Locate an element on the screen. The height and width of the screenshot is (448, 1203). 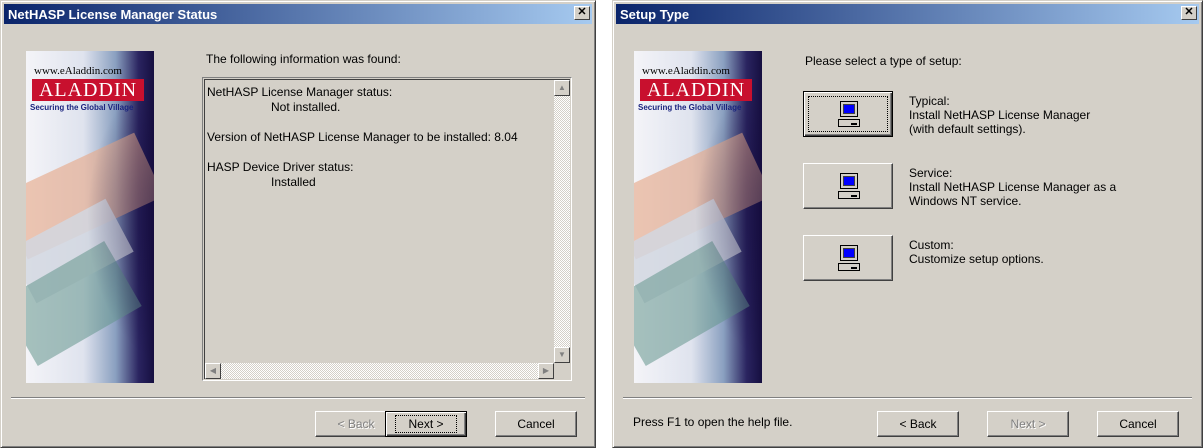
arrow-left-icon: ◀ is located at coordinates (213, 370).